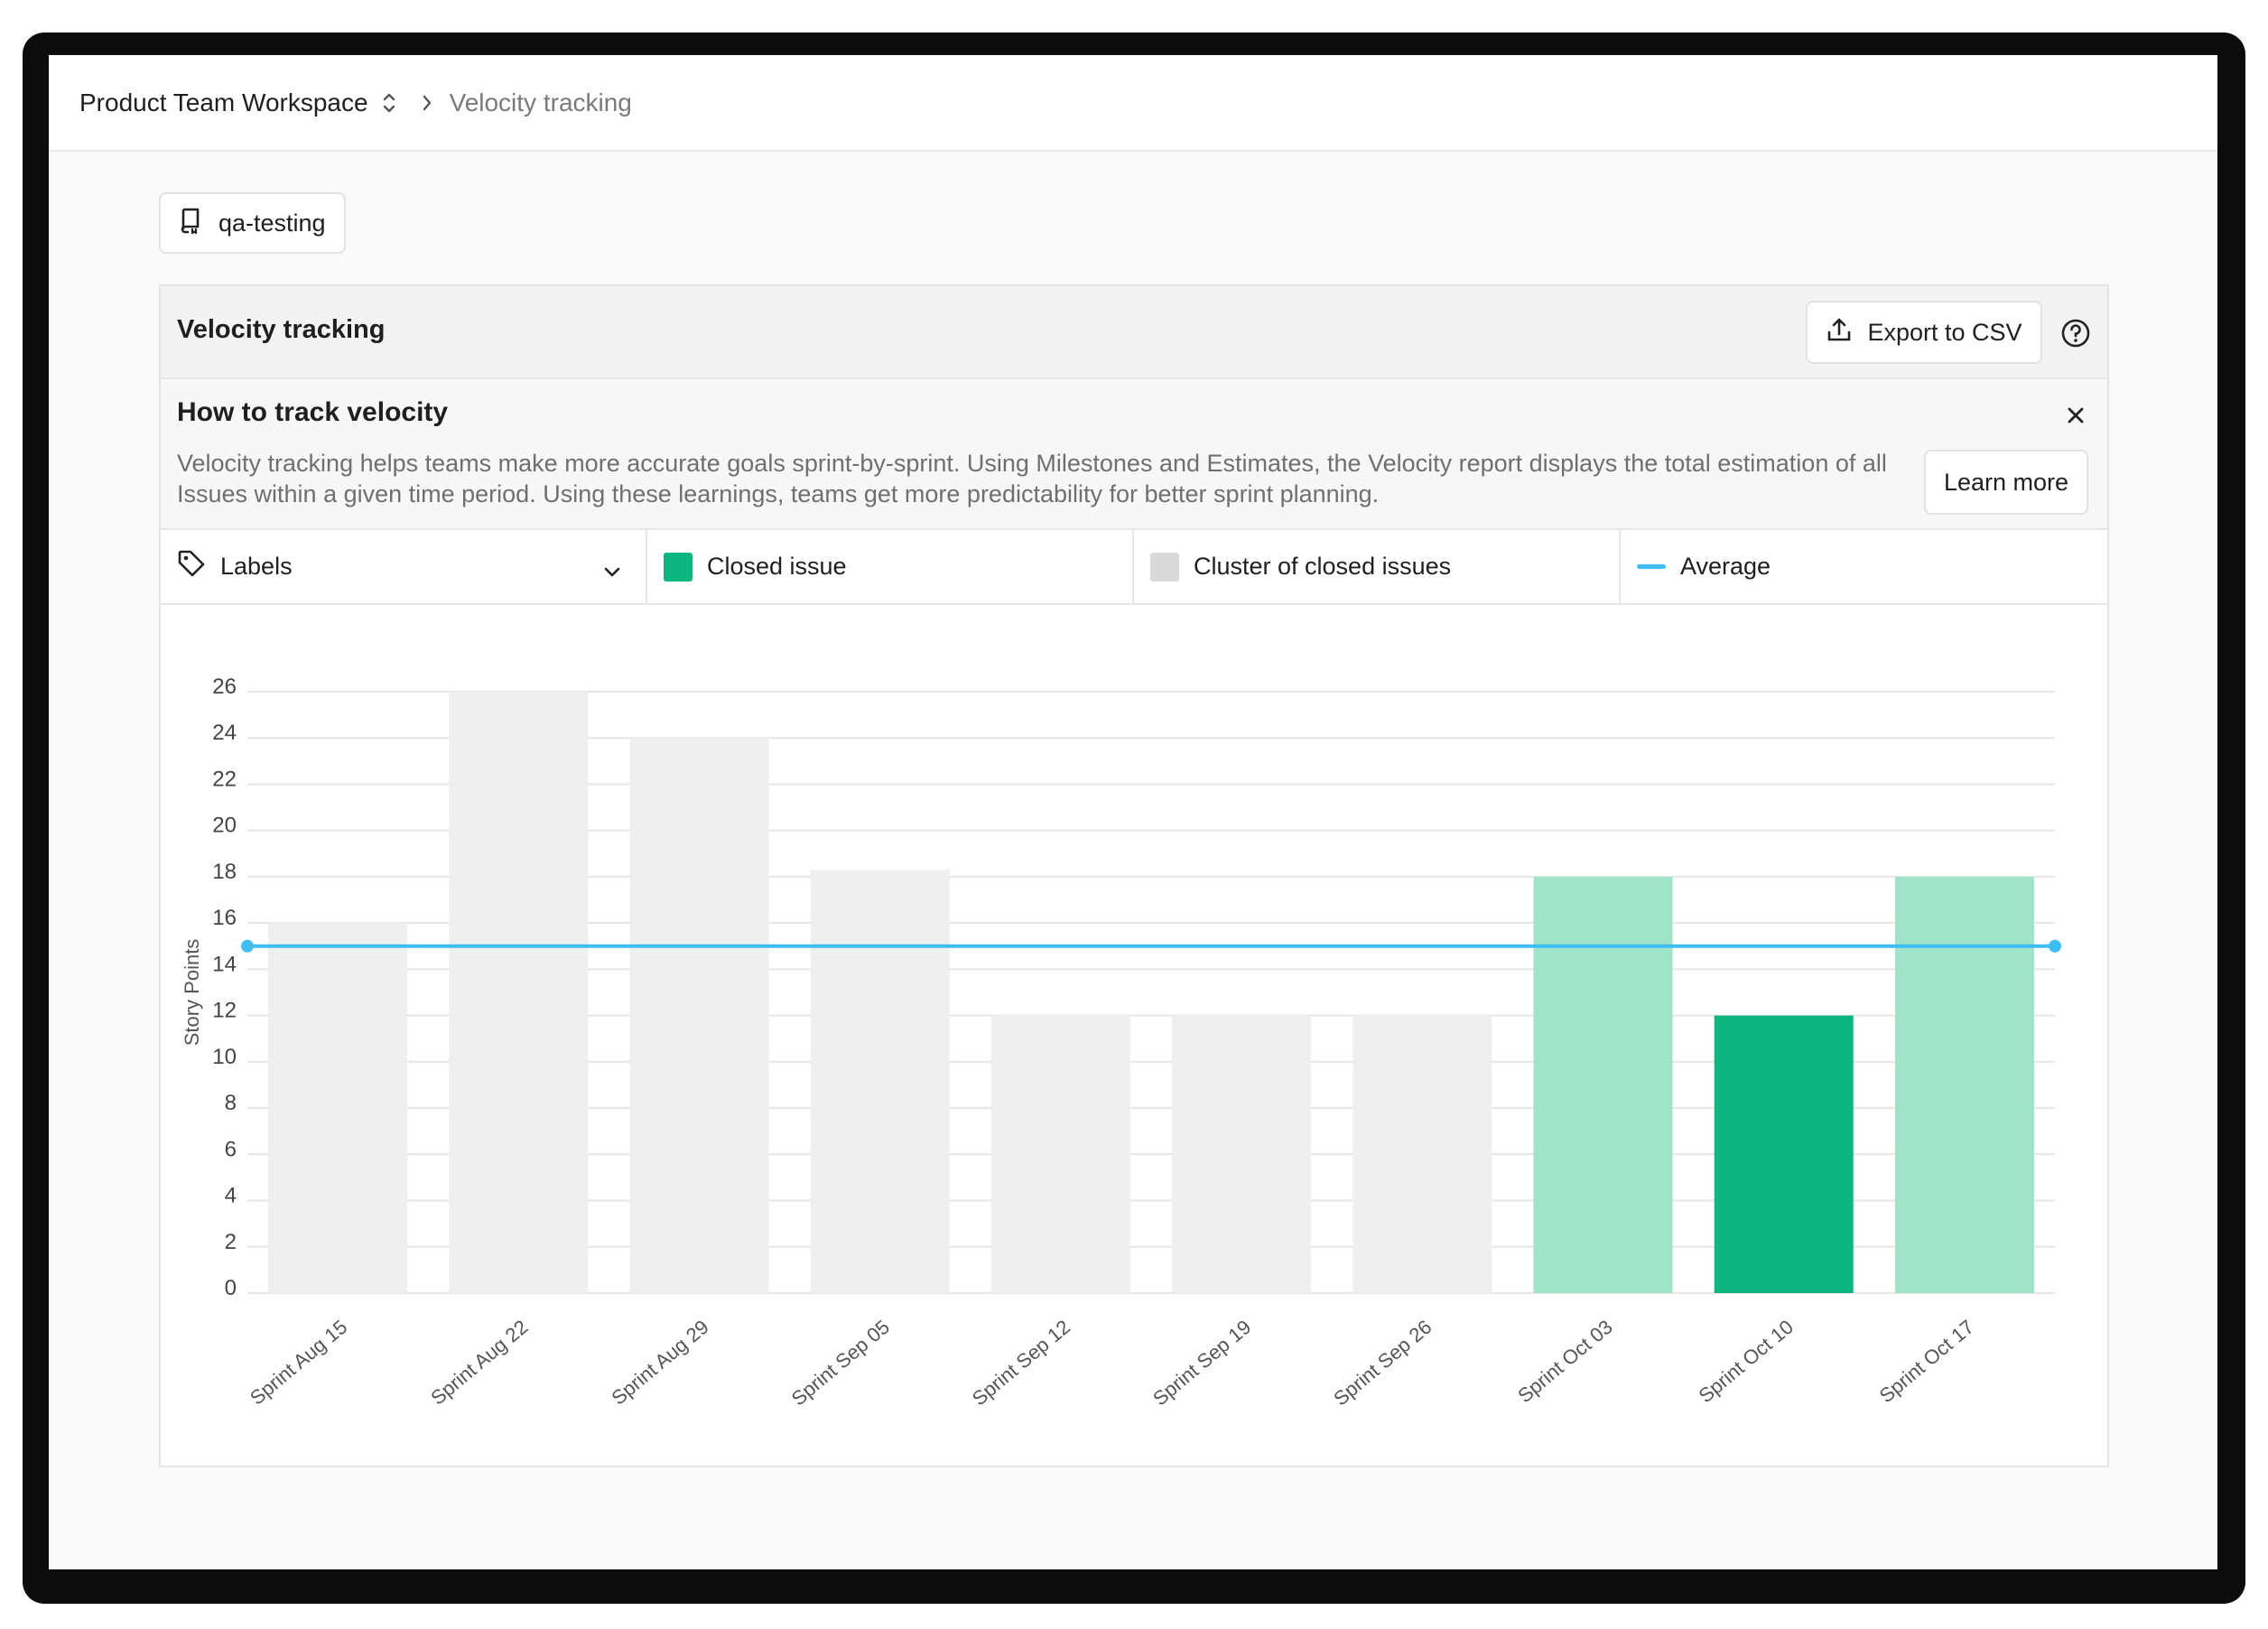 The image size is (2268, 1629). Describe the element at coordinates (479, 1363) in the screenshot. I see `x-tick-label: Sprint Aug 22` at that location.